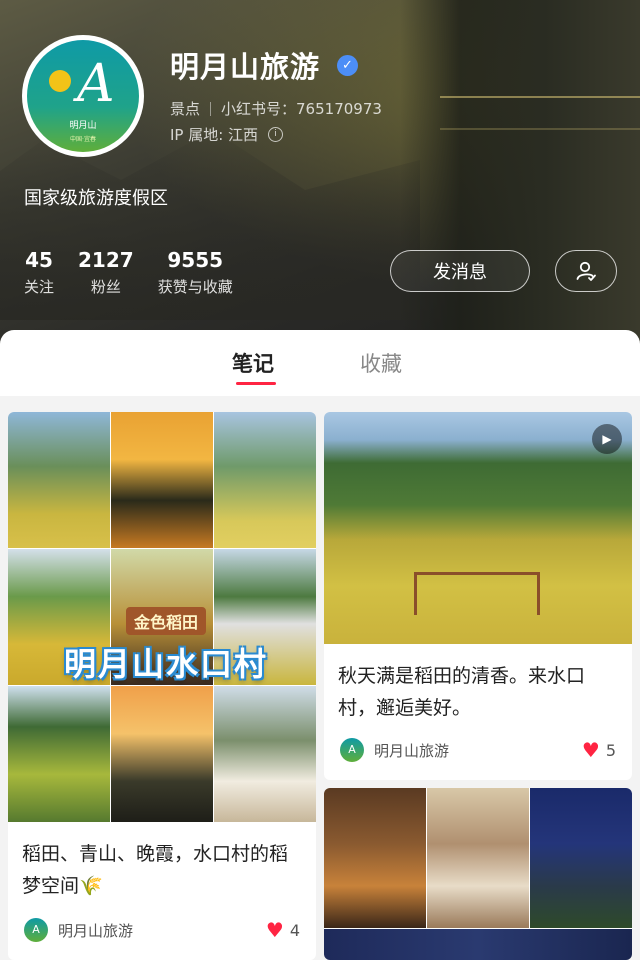 This screenshot has height=960, width=640. I want to click on avatar-logo: A 明月山 中国·宜春, so click(83, 96).